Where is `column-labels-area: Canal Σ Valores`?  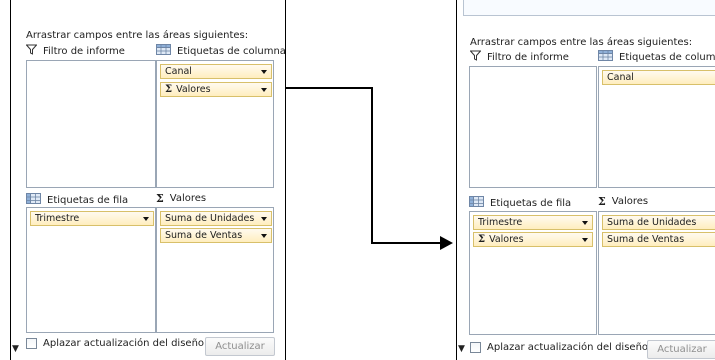
column-labels-area: Canal Σ Valores is located at coordinates (215, 124).